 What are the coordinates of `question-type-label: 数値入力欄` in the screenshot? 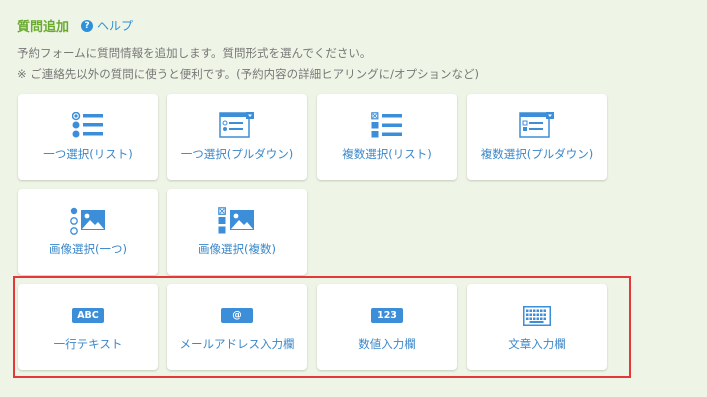 It's located at (387, 344).